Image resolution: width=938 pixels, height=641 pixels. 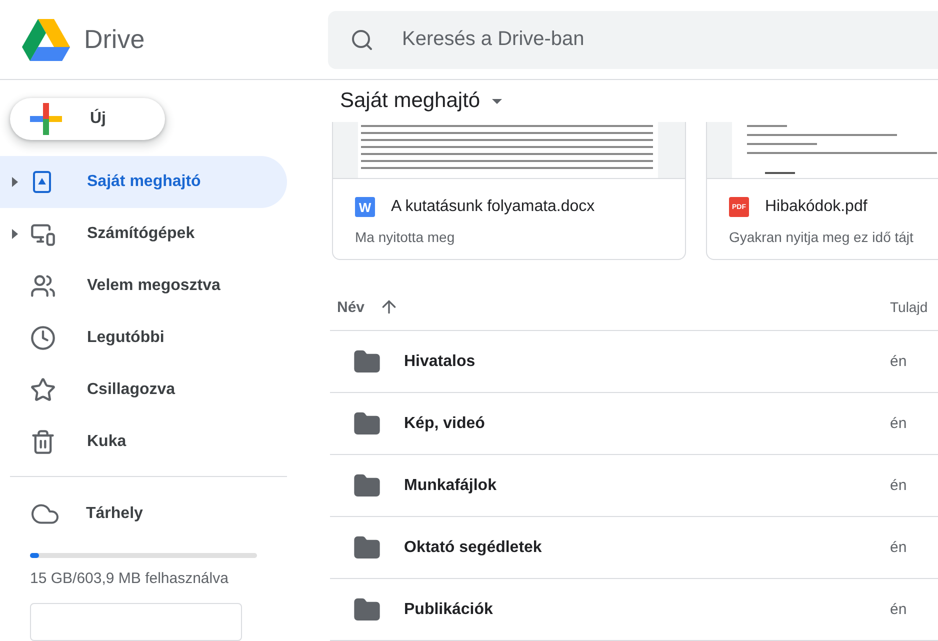 What do you see at coordinates (43, 338) in the screenshot?
I see `clock-icon` at bounding box center [43, 338].